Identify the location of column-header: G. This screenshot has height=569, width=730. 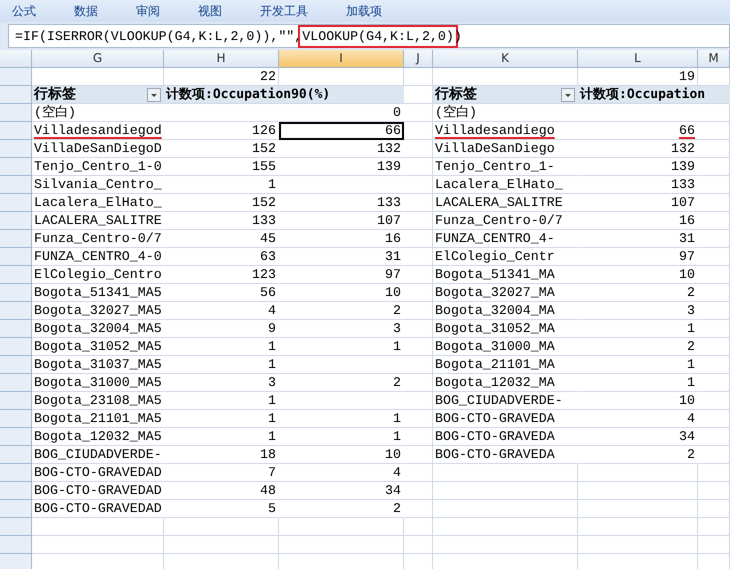
(98, 59).